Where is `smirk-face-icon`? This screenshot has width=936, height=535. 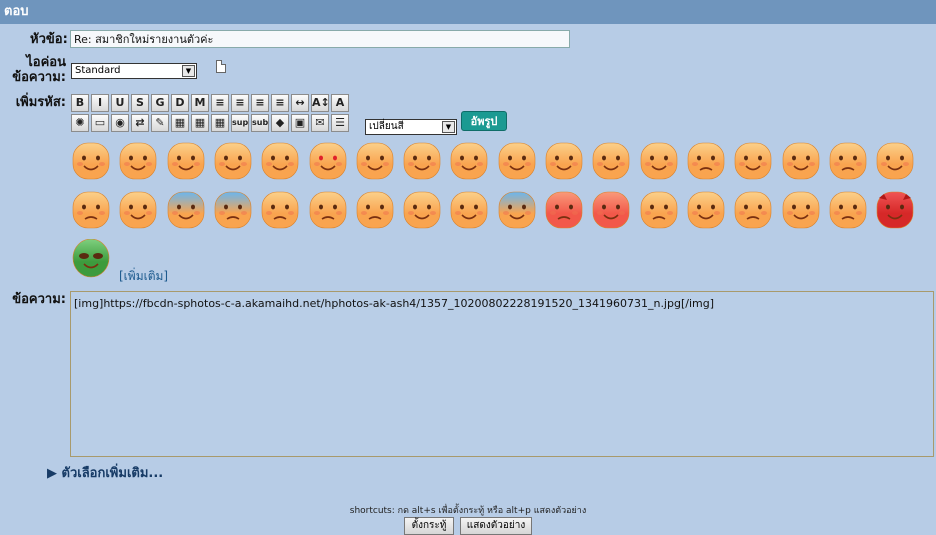 smirk-face-icon is located at coordinates (752, 160).